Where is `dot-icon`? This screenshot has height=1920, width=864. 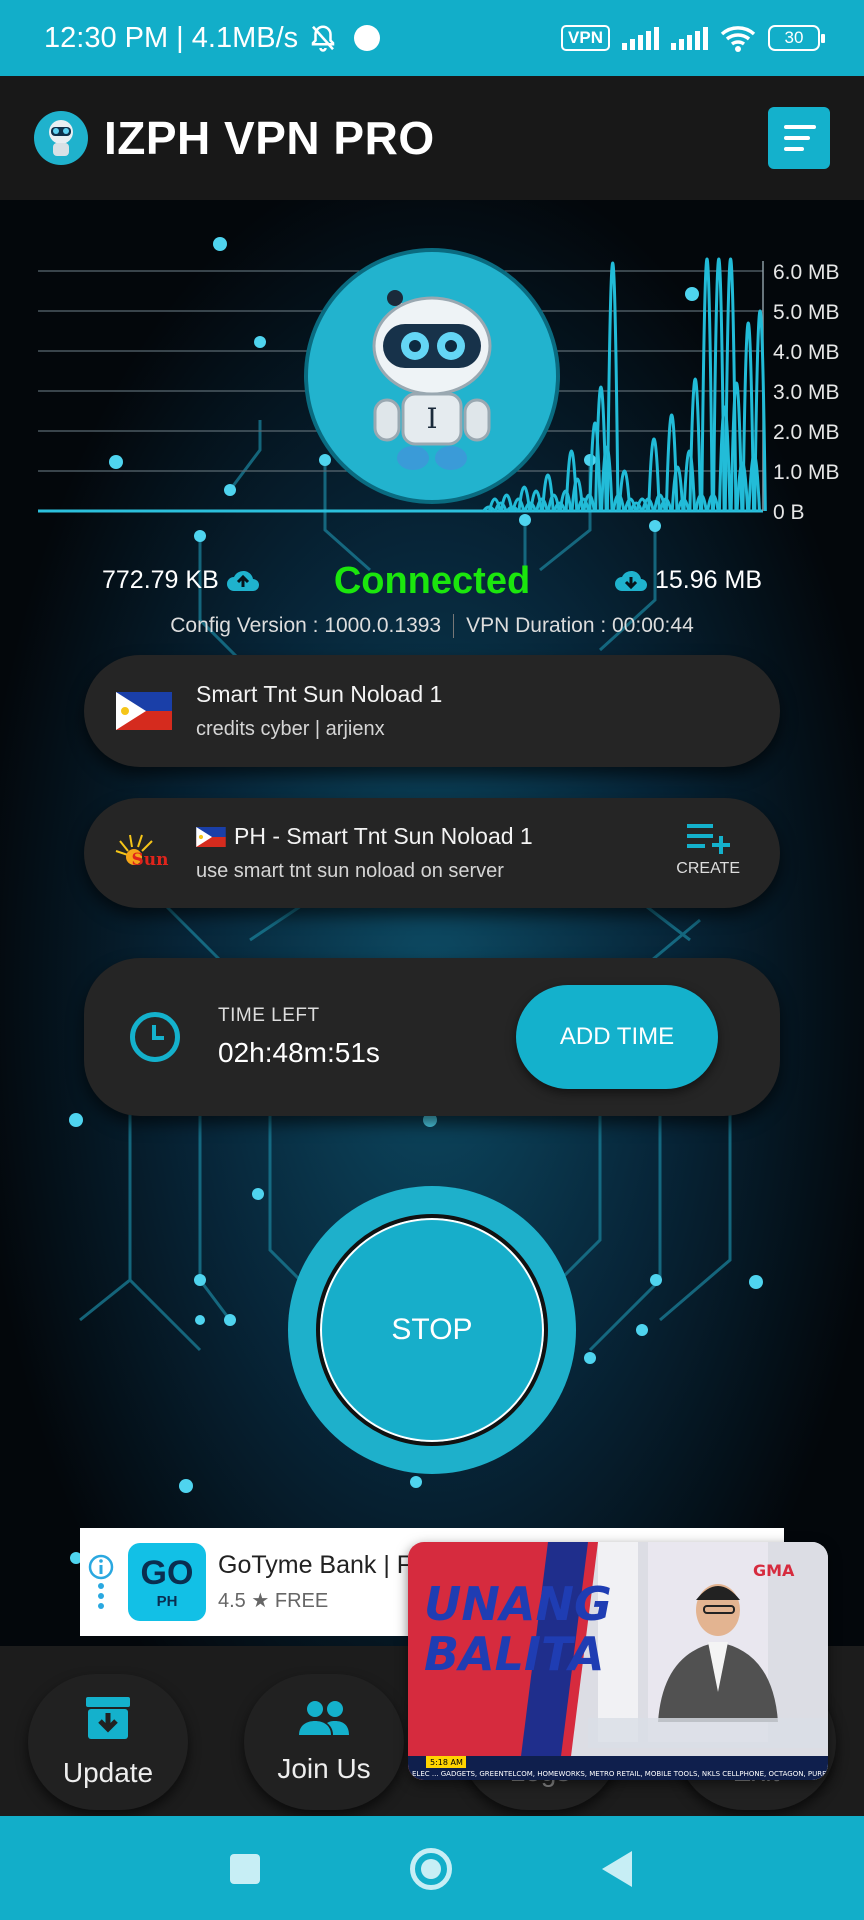 dot-icon is located at coordinates (367, 38).